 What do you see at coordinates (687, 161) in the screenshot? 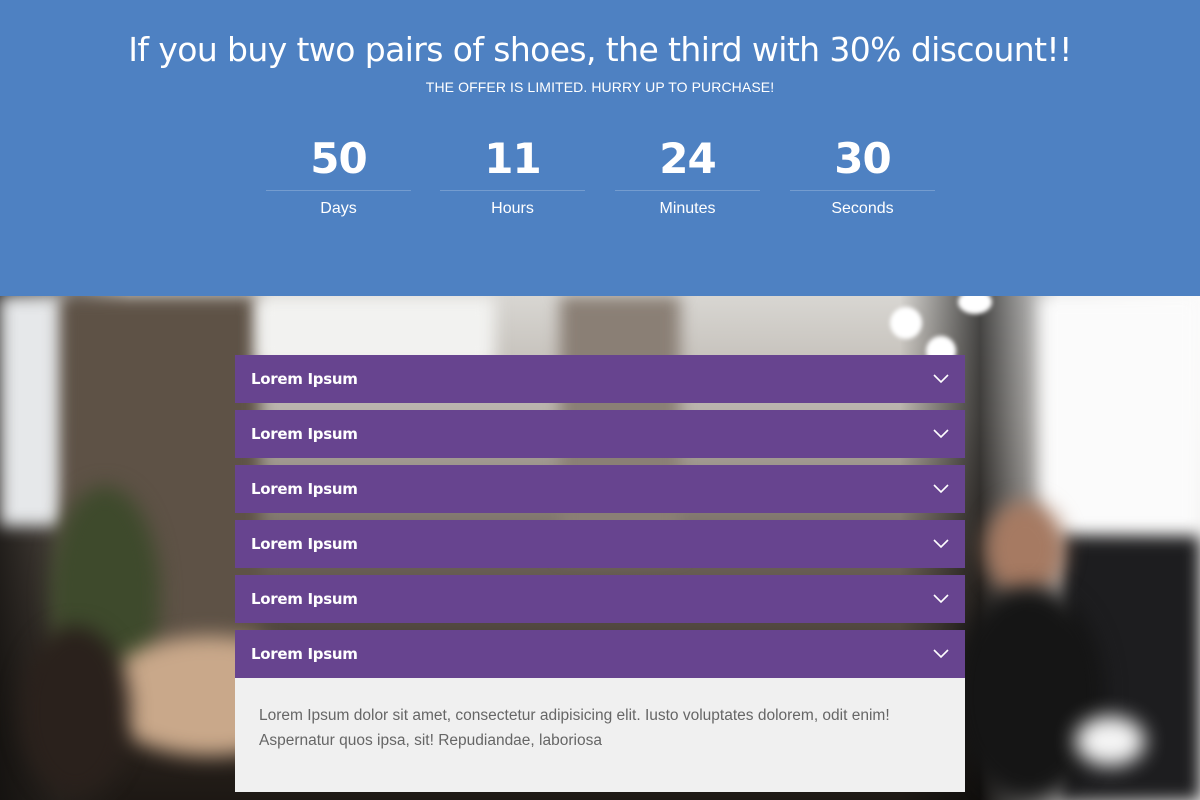
I see `countdown-minutes-value: 24` at bounding box center [687, 161].